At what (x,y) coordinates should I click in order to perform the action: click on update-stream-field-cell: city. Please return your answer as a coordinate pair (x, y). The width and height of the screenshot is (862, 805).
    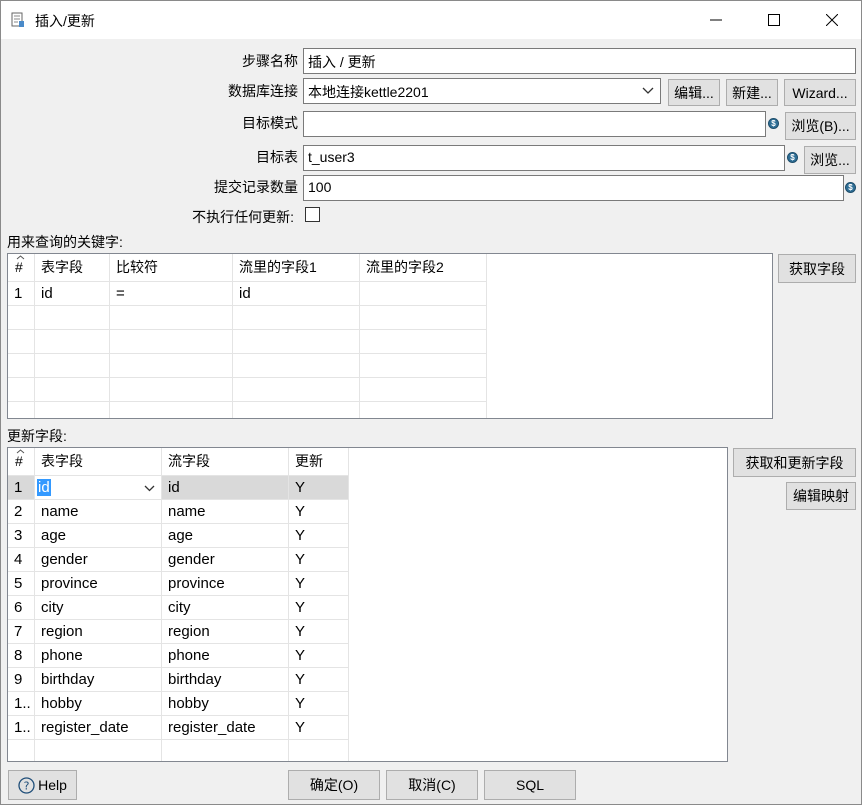
    Looking at the image, I should click on (225, 608).